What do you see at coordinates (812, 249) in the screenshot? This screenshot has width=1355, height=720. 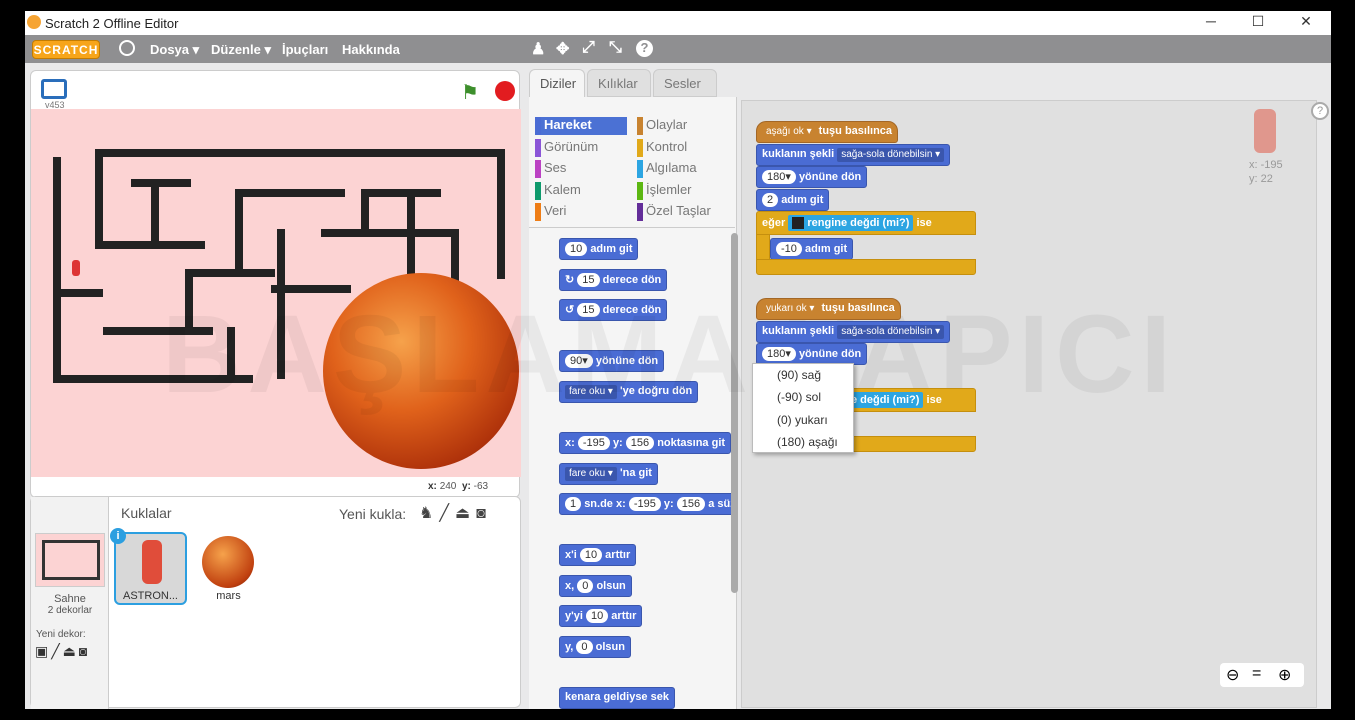 I see `script1-move-back: -10 adım git` at bounding box center [812, 249].